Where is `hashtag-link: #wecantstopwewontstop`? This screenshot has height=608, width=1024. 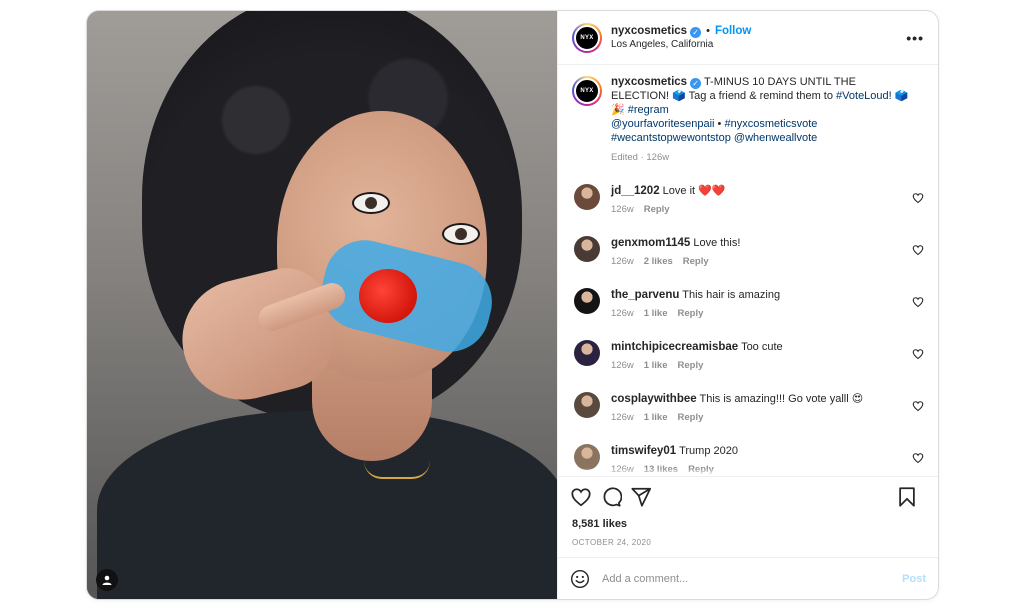 hashtag-link: #wecantstopwewontstop is located at coordinates (671, 138).